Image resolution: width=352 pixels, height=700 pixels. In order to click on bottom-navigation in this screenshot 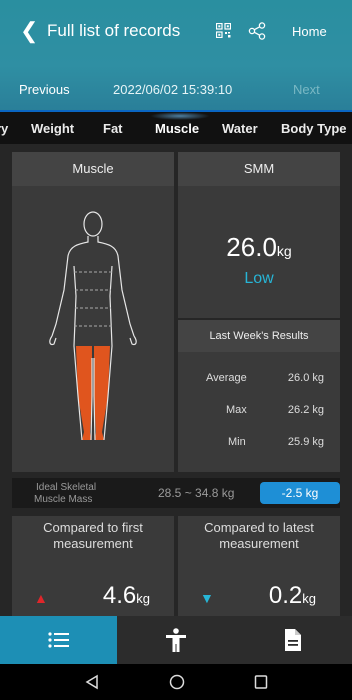, I will do `click(176, 640)`.